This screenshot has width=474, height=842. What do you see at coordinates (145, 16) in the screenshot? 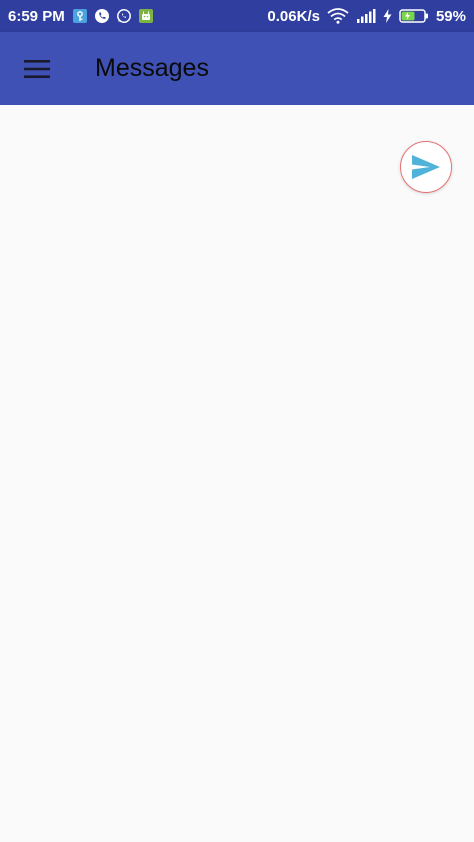
I see `android-icon` at bounding box center [145, 16].